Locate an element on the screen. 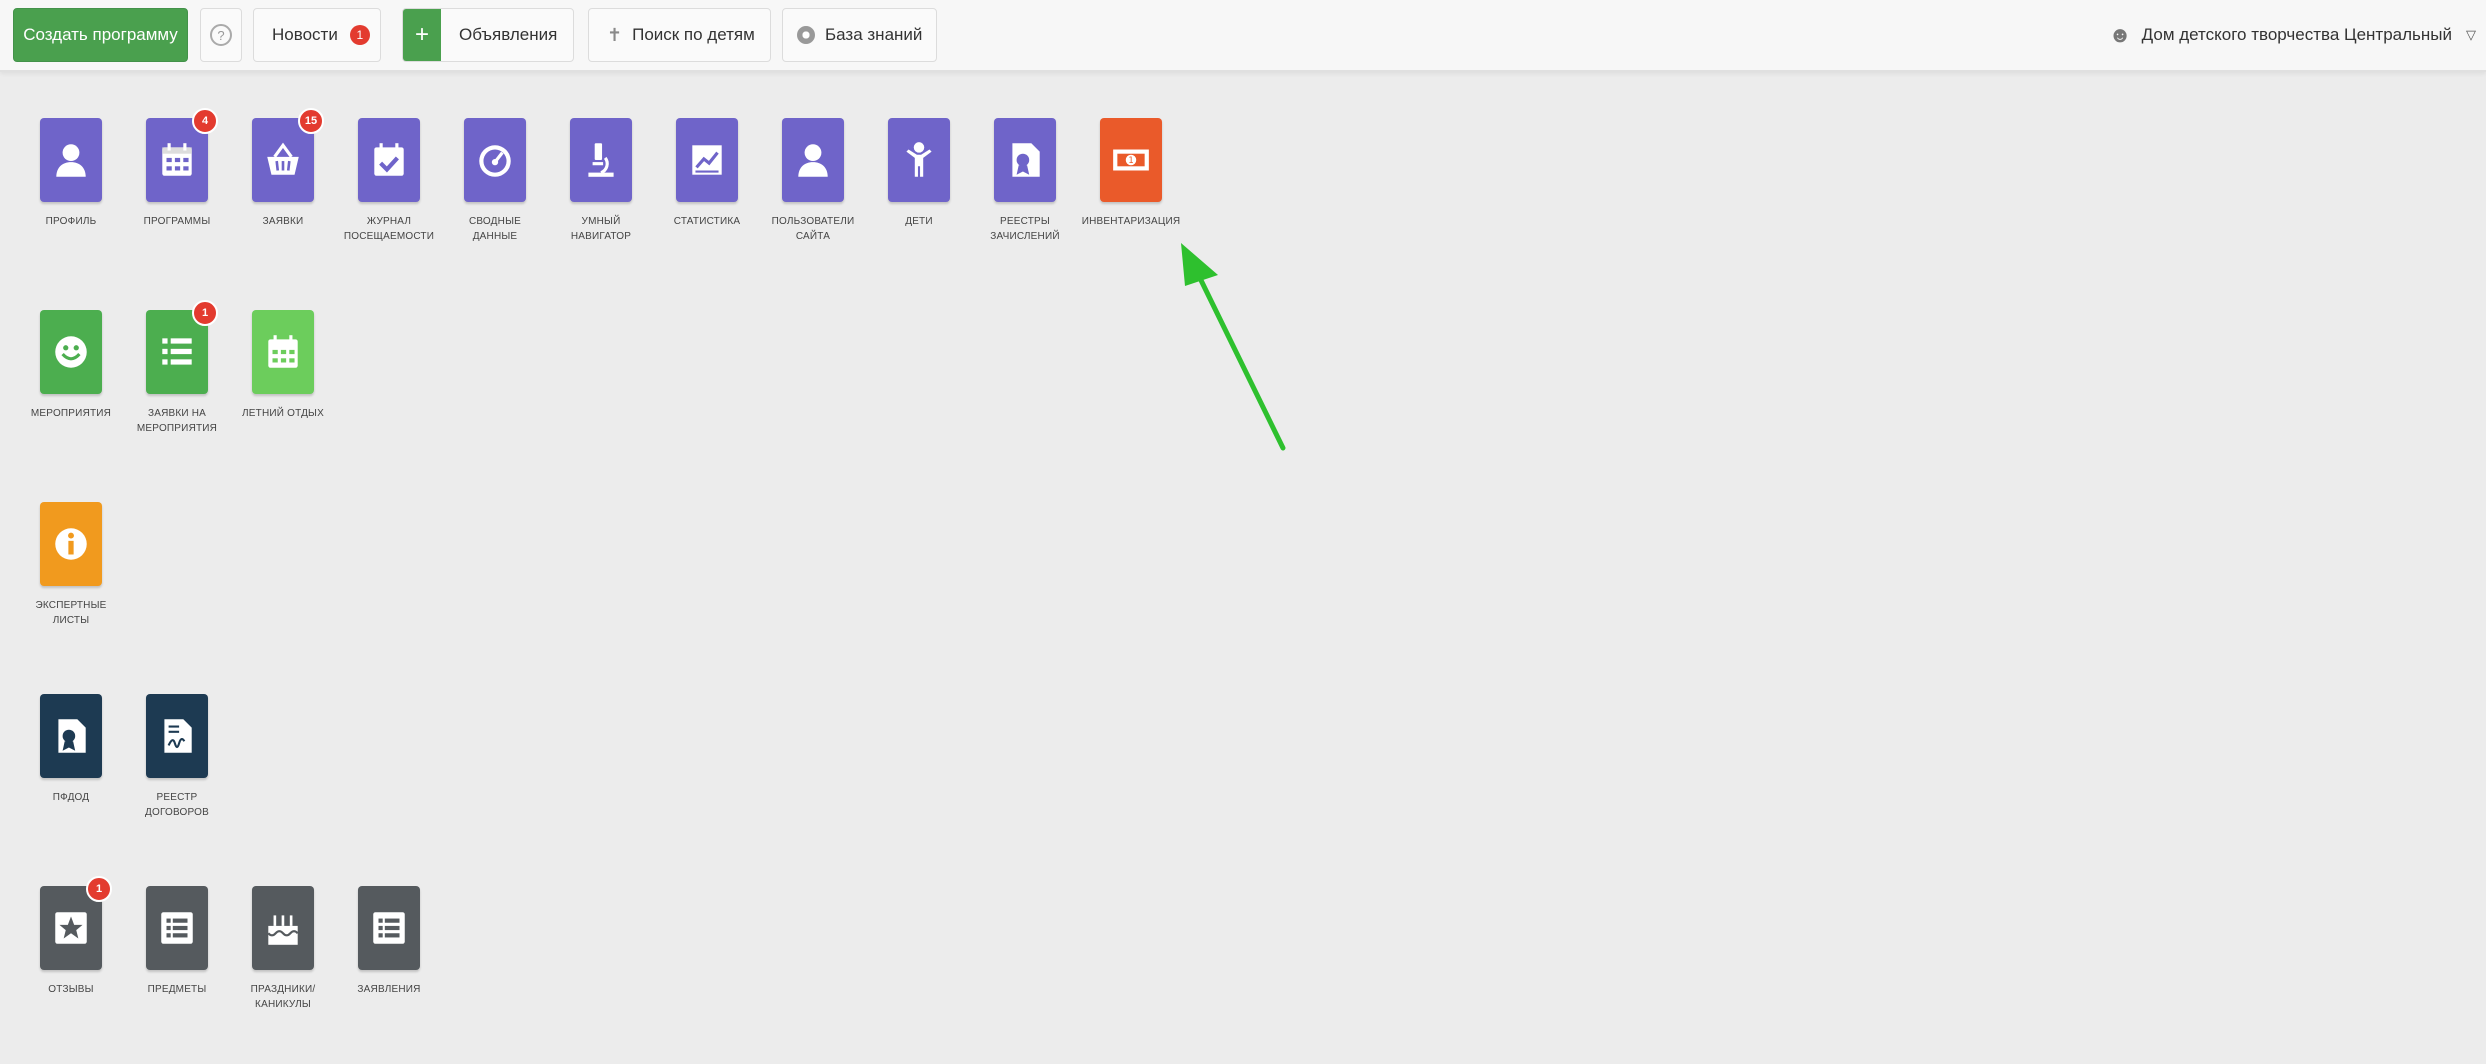 The height and width of the screenshot is (1064, 2486). microscope-icon is located at coordinates (601, 160).